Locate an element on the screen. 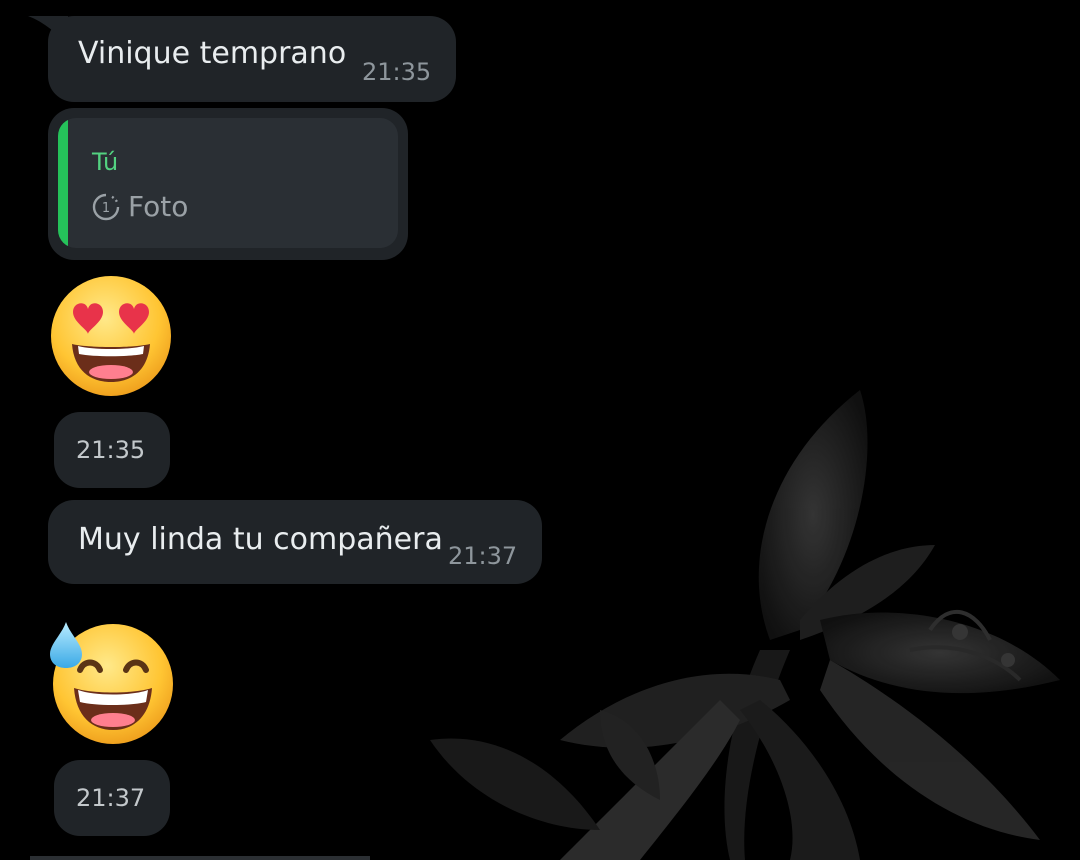 The height and width of the screenshot is (860, 1080). view-once-icon: 1 is located at coordinates (106, 206).